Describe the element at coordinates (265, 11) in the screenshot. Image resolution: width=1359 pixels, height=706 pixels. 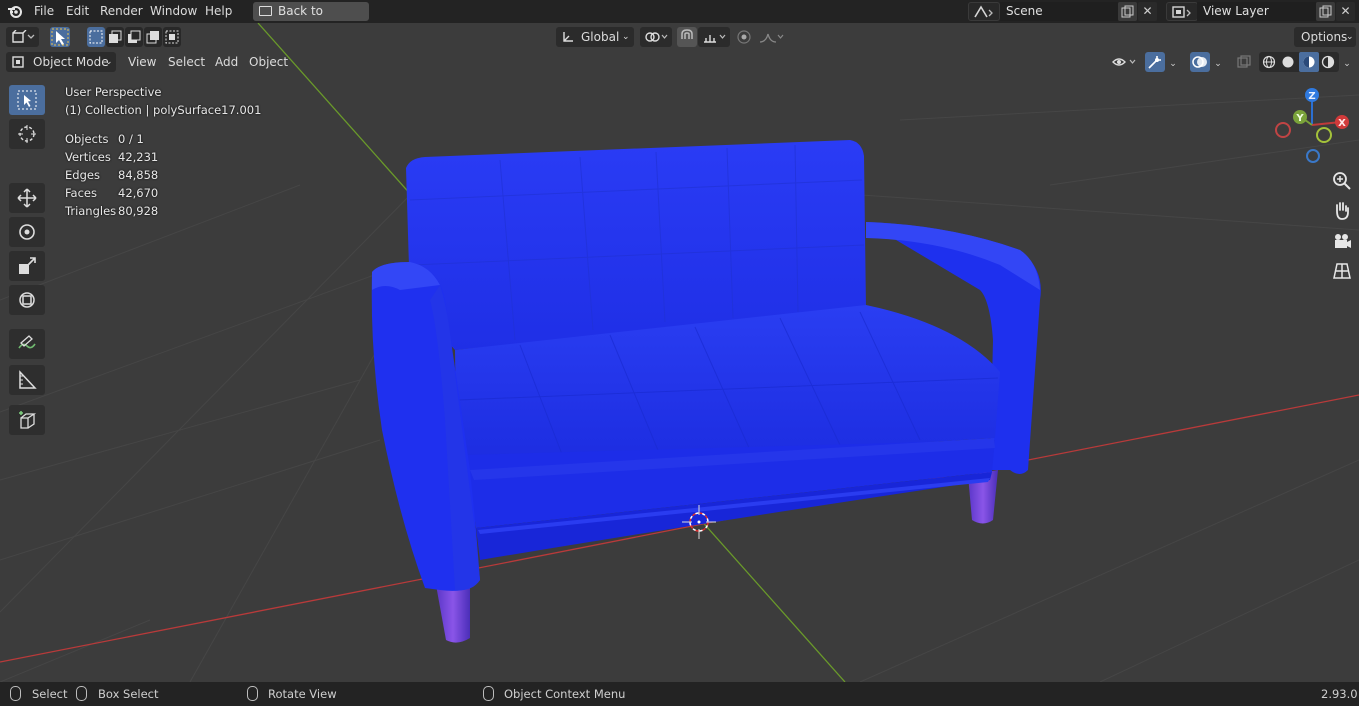
I see `back-icon` at that location.